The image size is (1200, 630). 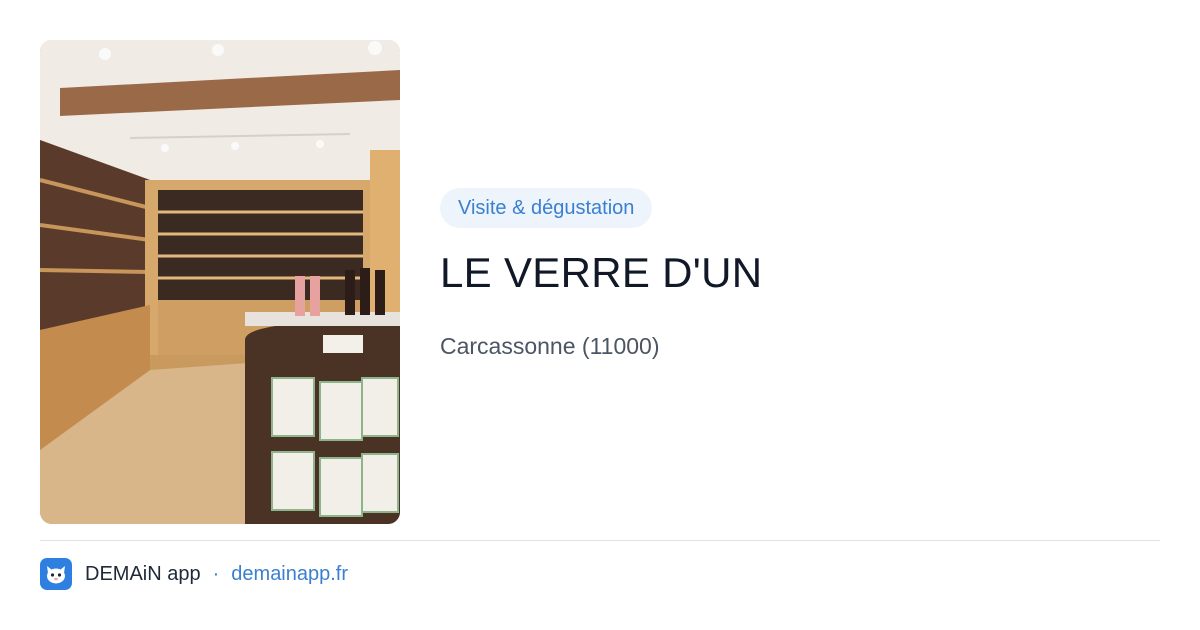 What do you see at coordinates (56, 574) in the screenshot?
I see `cat-face-icon` at bounding box center [56, 574].